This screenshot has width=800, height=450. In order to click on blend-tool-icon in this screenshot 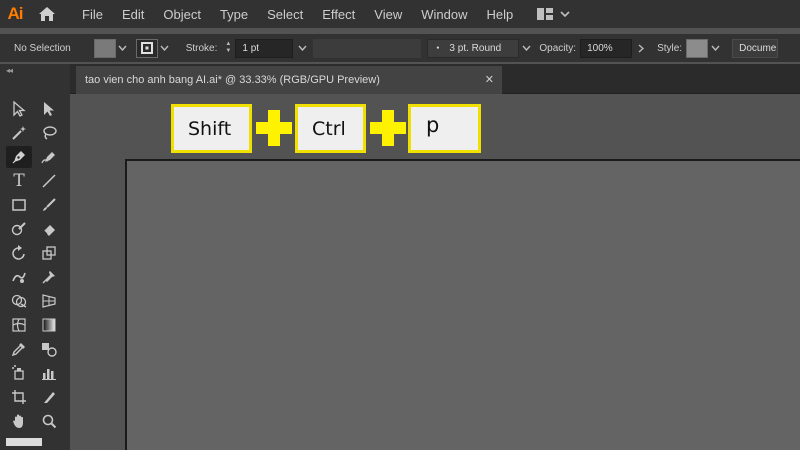, I will do `click(49, 349)`.